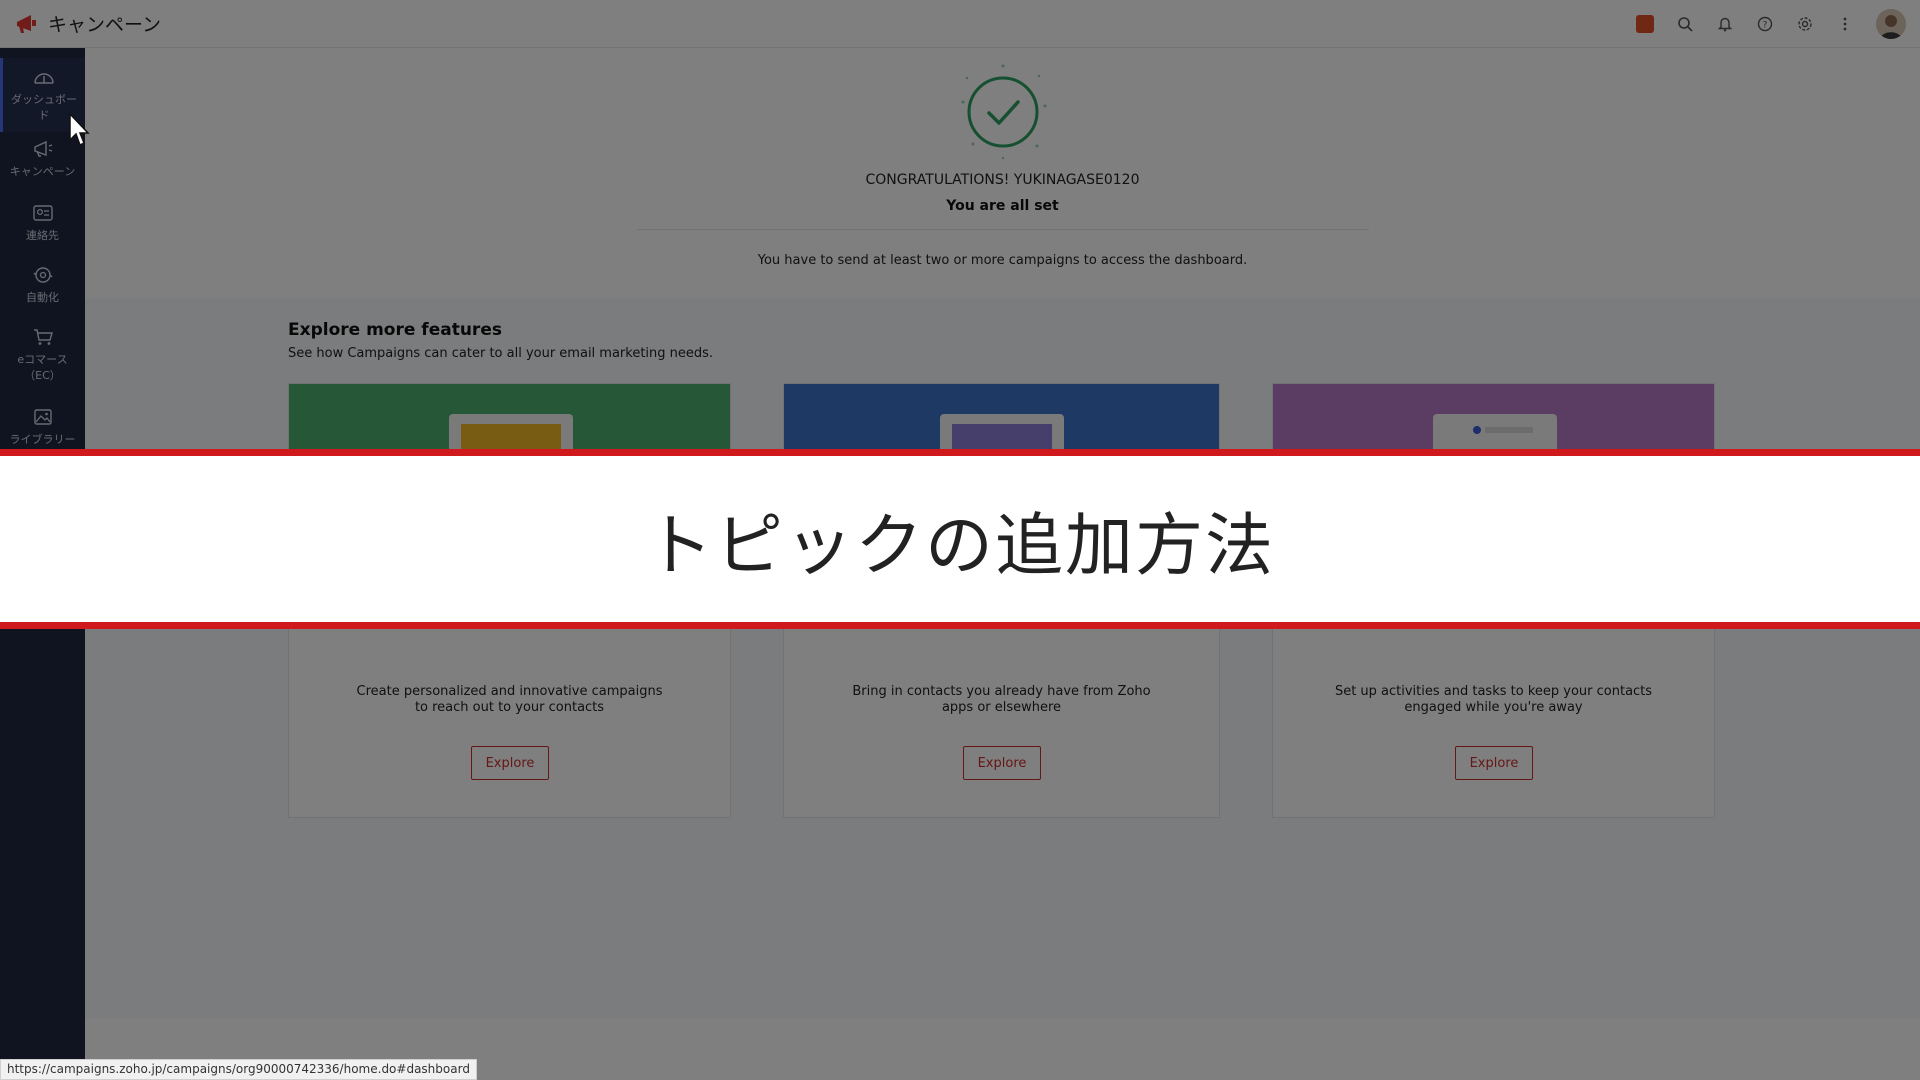 This screenshot has width=1920, height=1080. I want to click on banner-title: トピックの追加方法, so click(959, 546).